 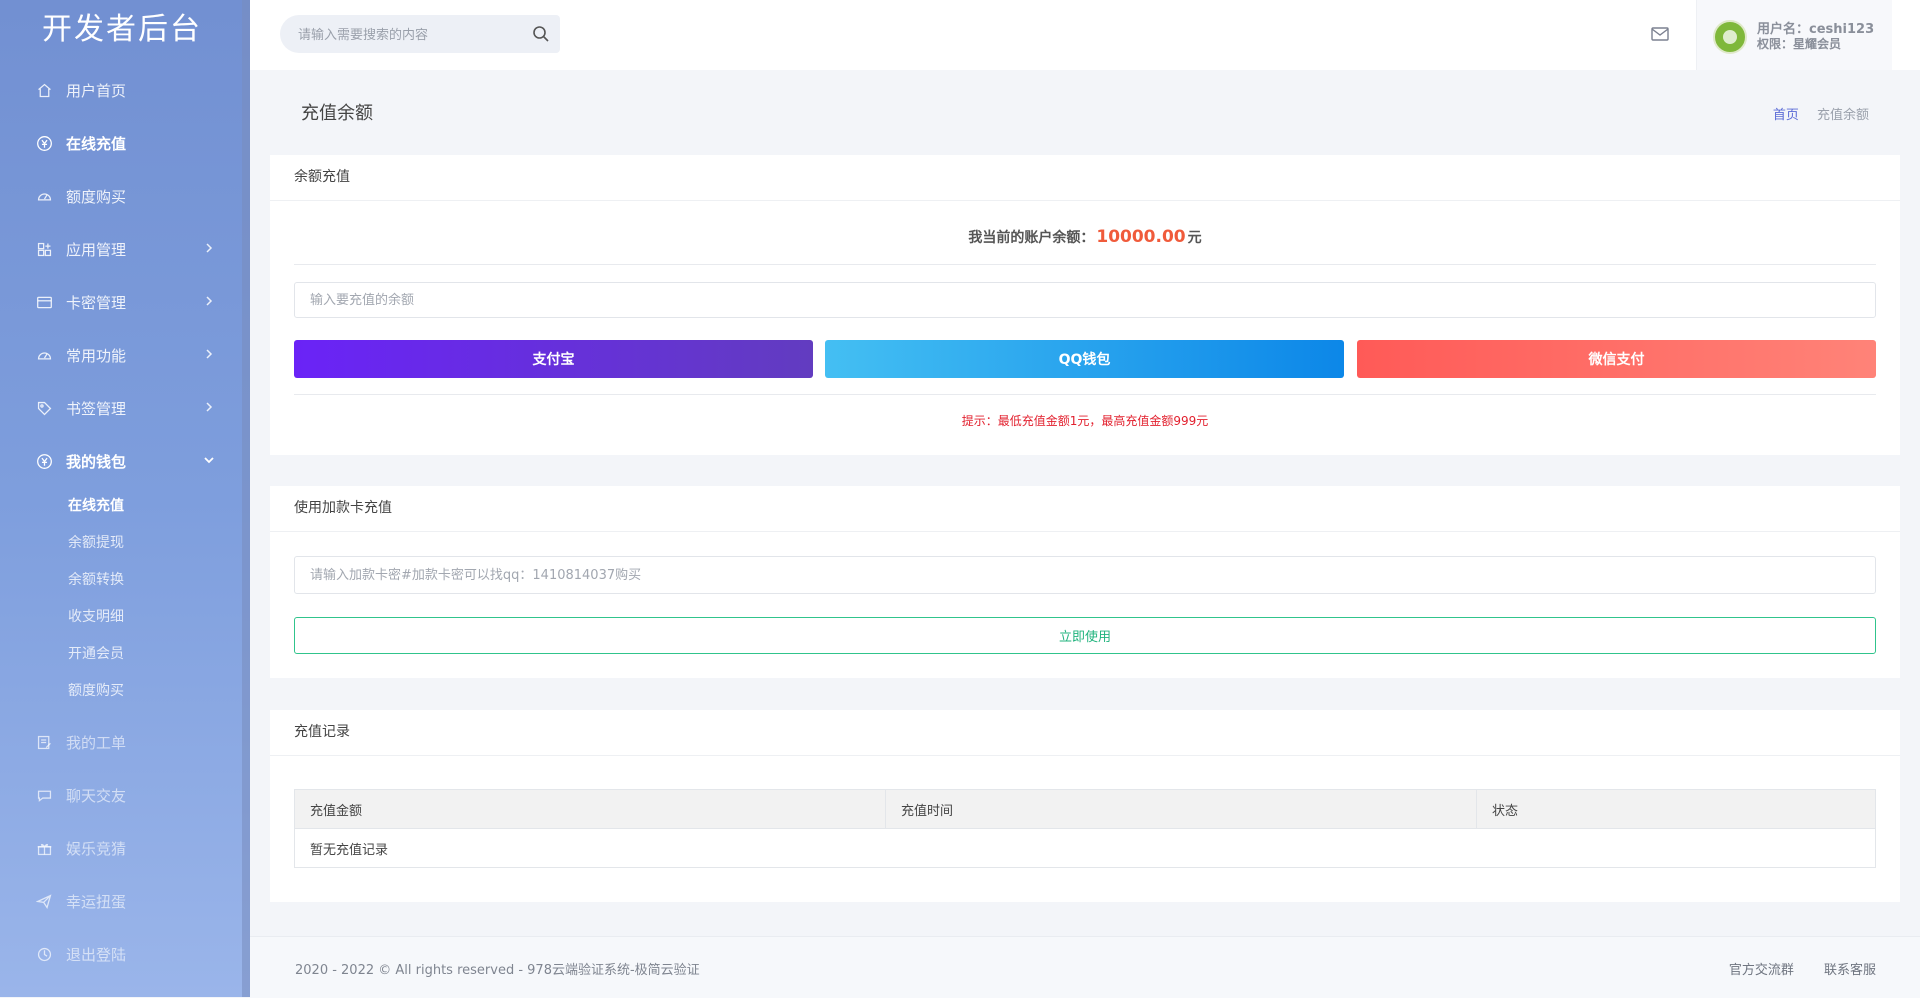 I want to click on wallet-submenu: 在线充值 余额提现 余额转换 收支明细 开通会员 额度购买, so click(x=125, y=602).